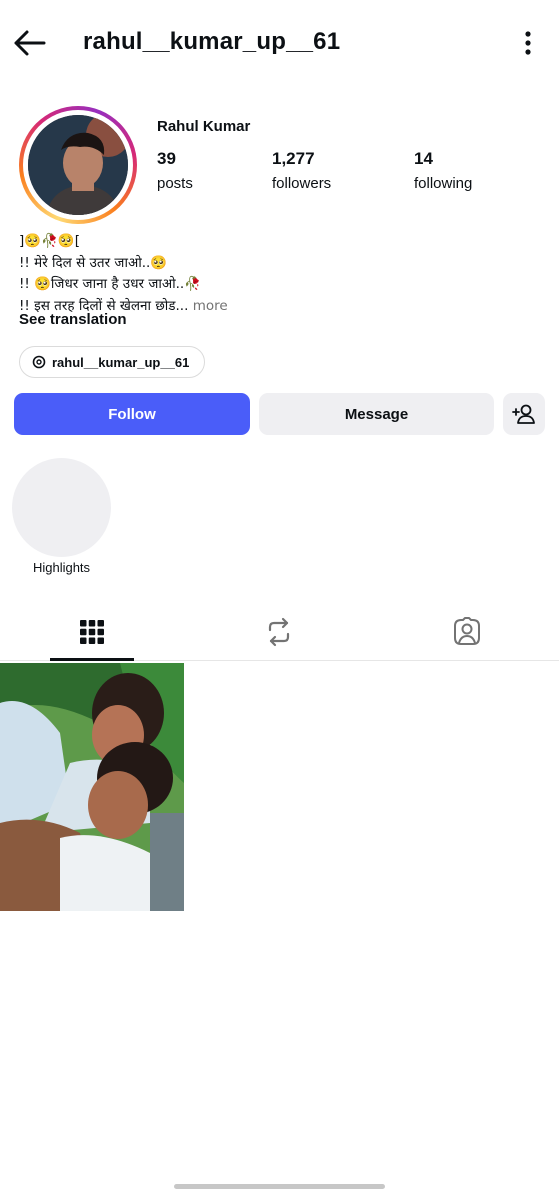 This screenshot has height=1199, width=559. I want to click on tab-tagged, so click(467, 632).